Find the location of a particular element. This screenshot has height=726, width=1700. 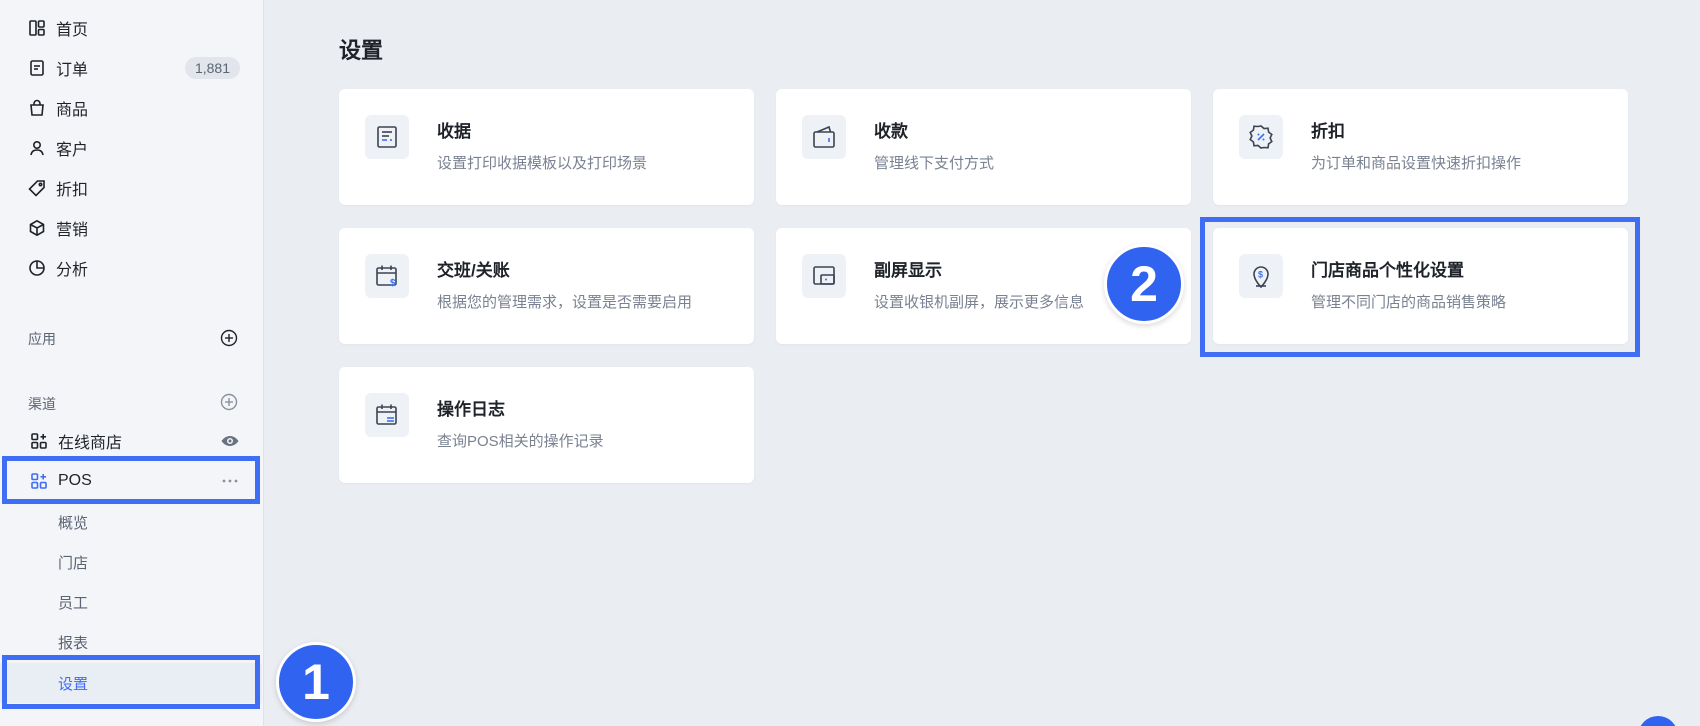

nav-item-analytics: 分析 is located at coordinates (131, 268).